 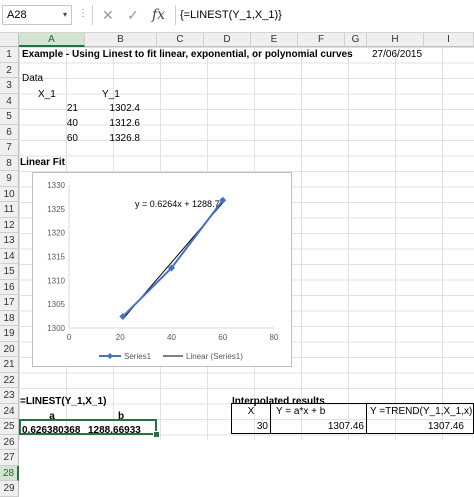 I want to click on legend-trend-label: Linear (Series1), so click(x=214, y=356).